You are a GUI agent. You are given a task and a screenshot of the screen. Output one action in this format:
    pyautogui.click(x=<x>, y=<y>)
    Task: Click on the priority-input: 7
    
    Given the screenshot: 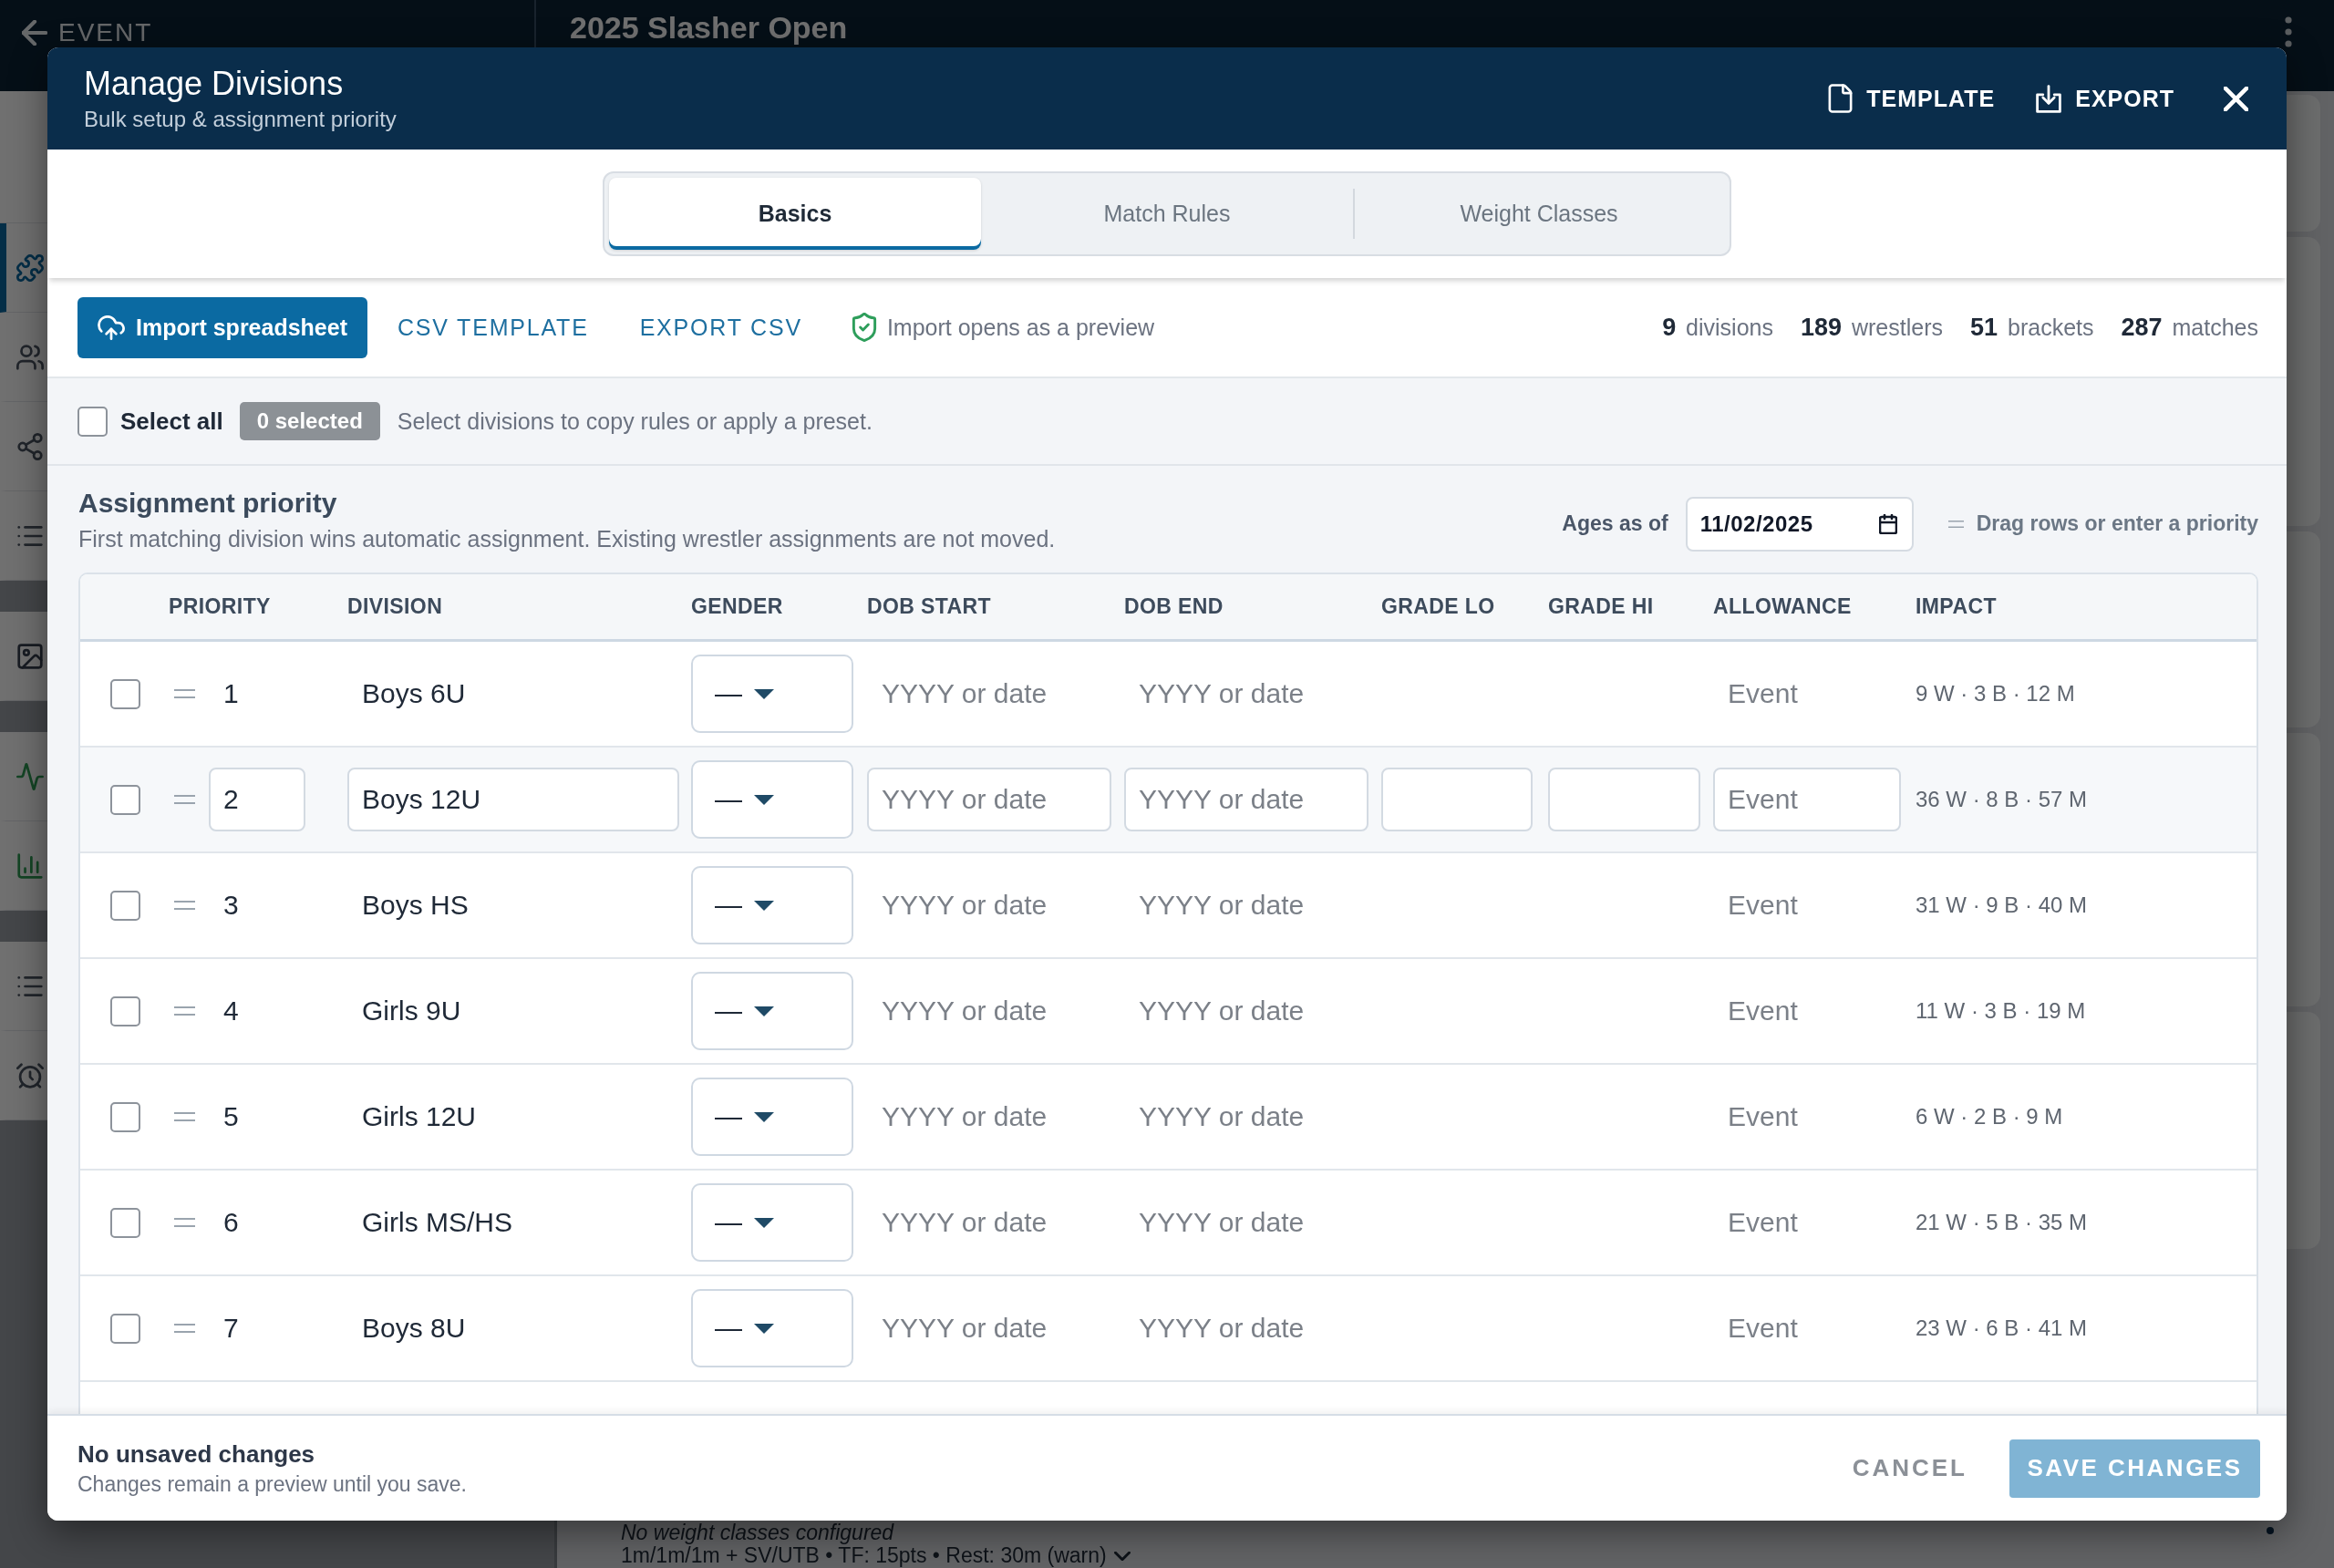 What is the action you would take?
    pyautogui.click(x=231, y=1328)
    